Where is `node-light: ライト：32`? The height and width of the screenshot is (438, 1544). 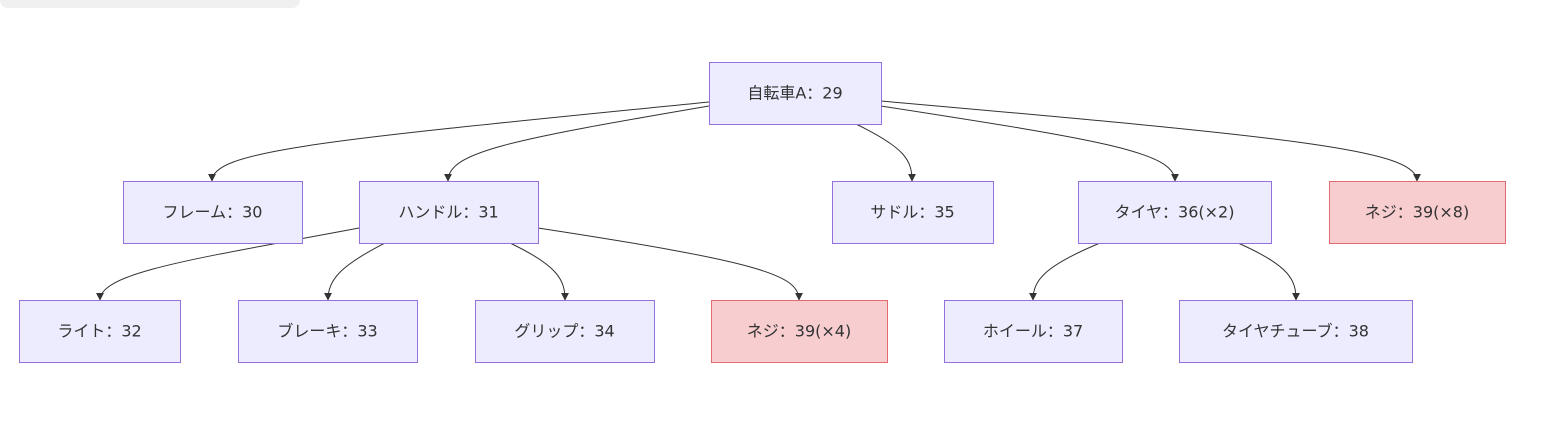 node-light: ライト：32 is located at coordinates (100, 331).